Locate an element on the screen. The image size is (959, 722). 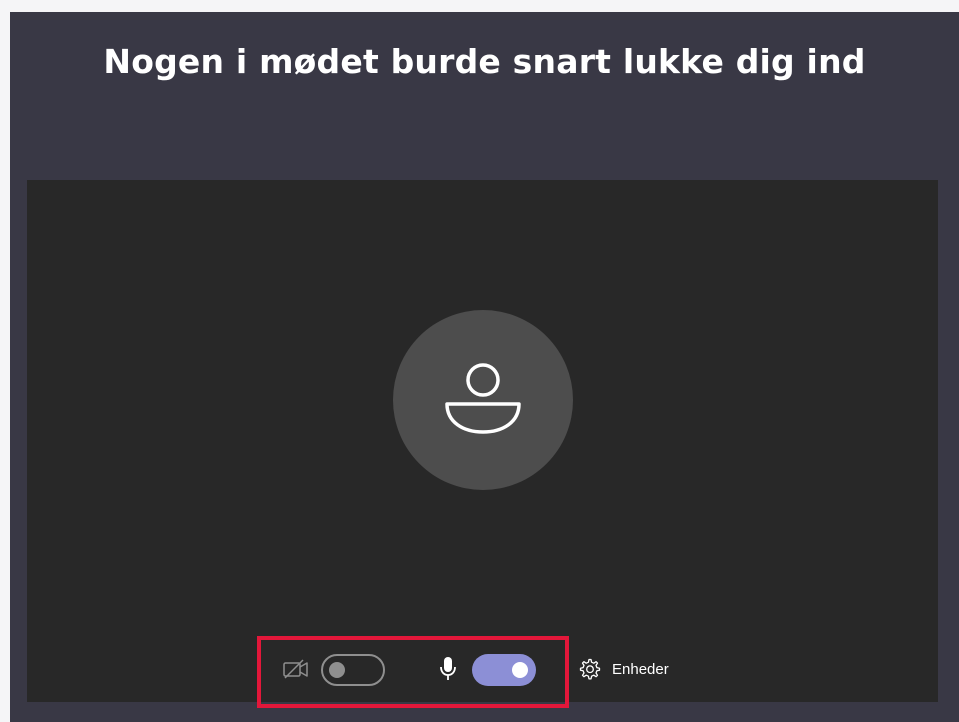
device-controls: Enheder is located at coordinates (482, 672).